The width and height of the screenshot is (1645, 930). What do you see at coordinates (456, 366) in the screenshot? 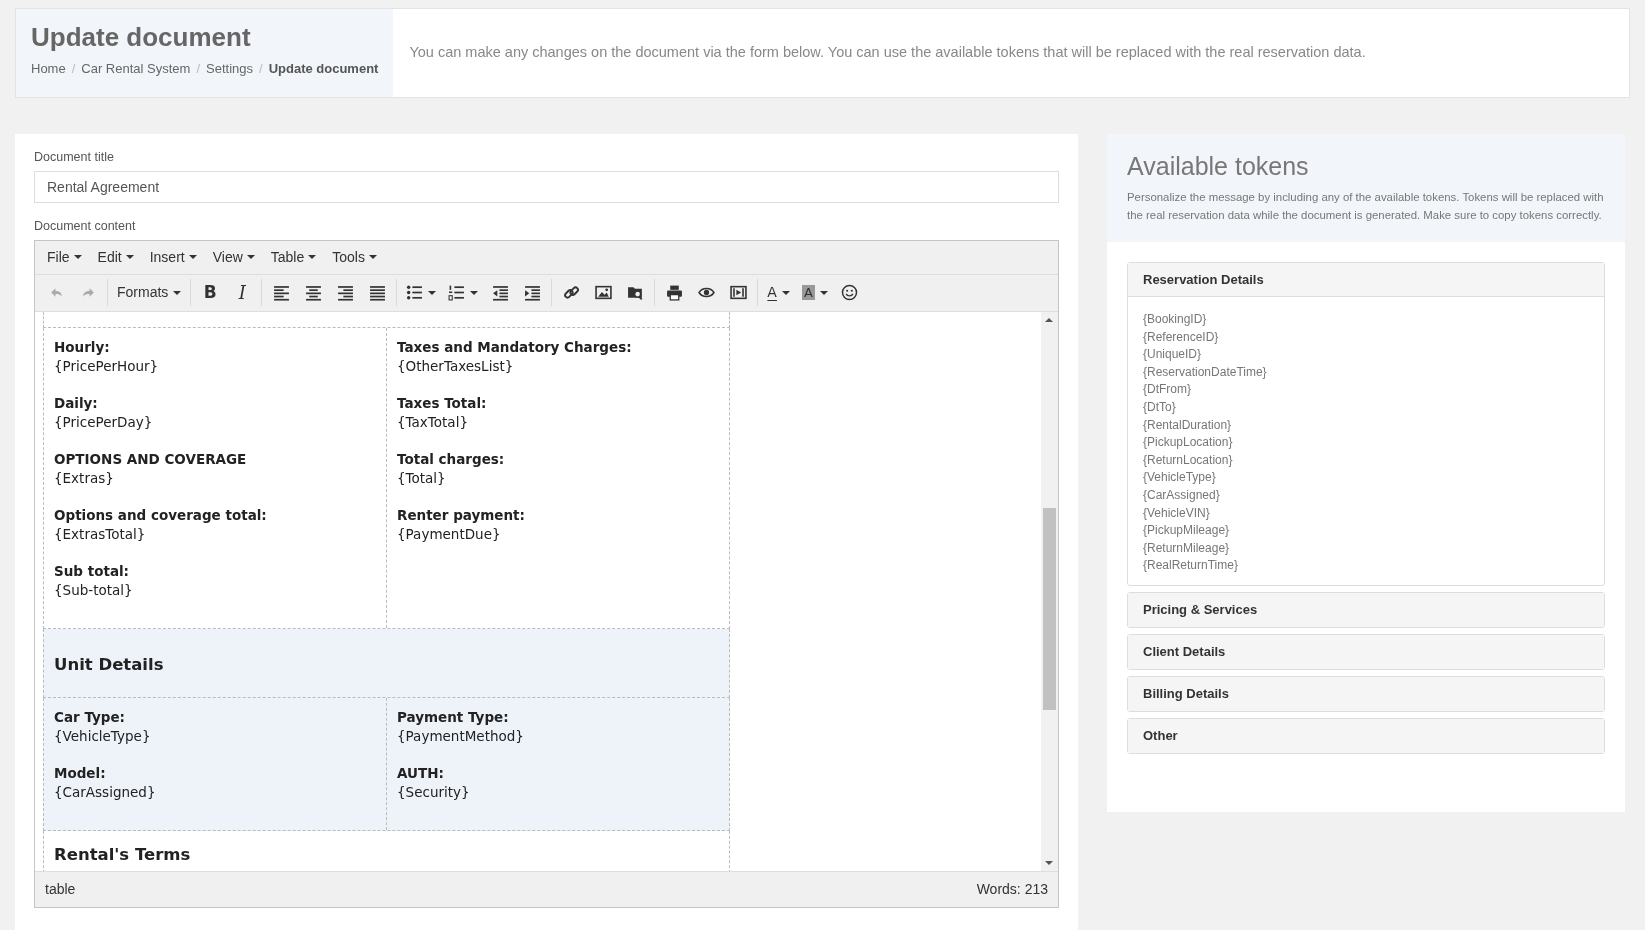
I see `token-text: {OtherTaxesList}` at bounding box center [456, 366].